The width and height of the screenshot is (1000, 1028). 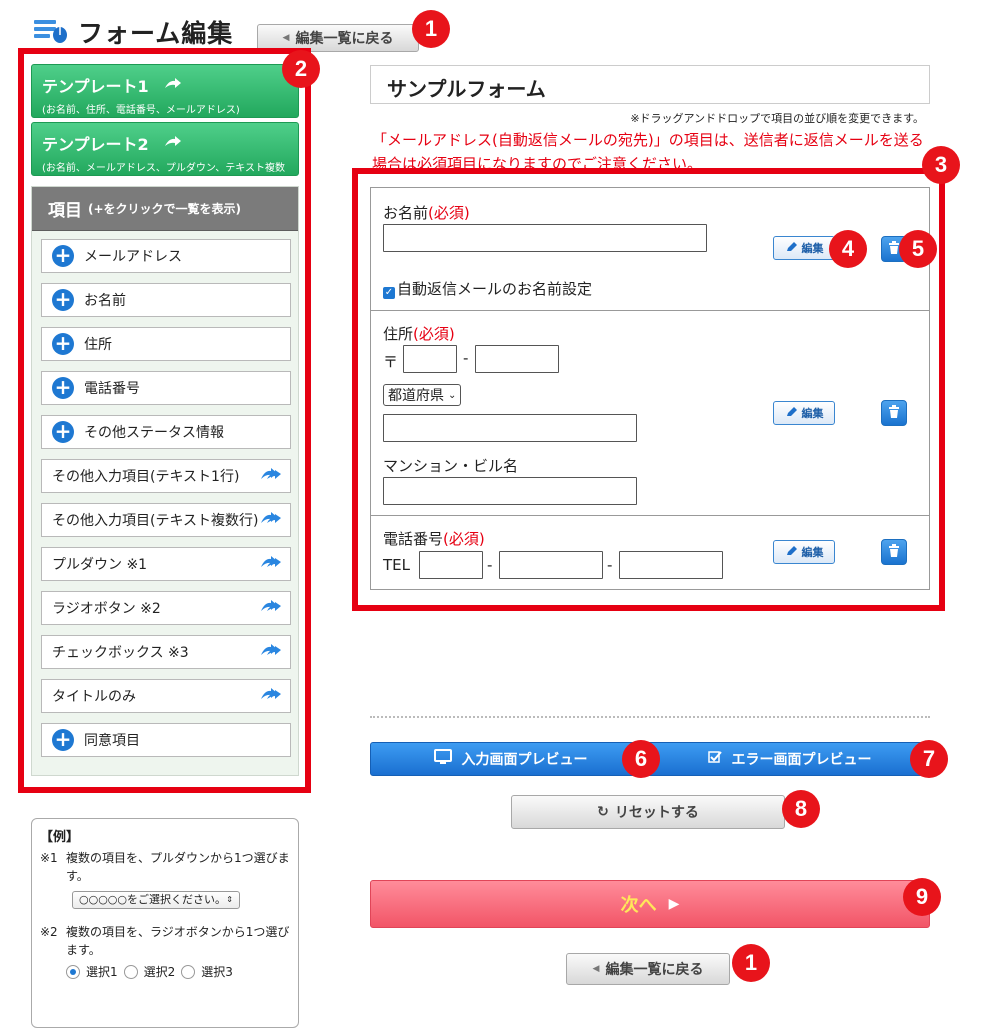 I want to click on example-note-1: ※1 複数の項目を、プルダウンから1つ選びます。, so click(x=165, y=867).